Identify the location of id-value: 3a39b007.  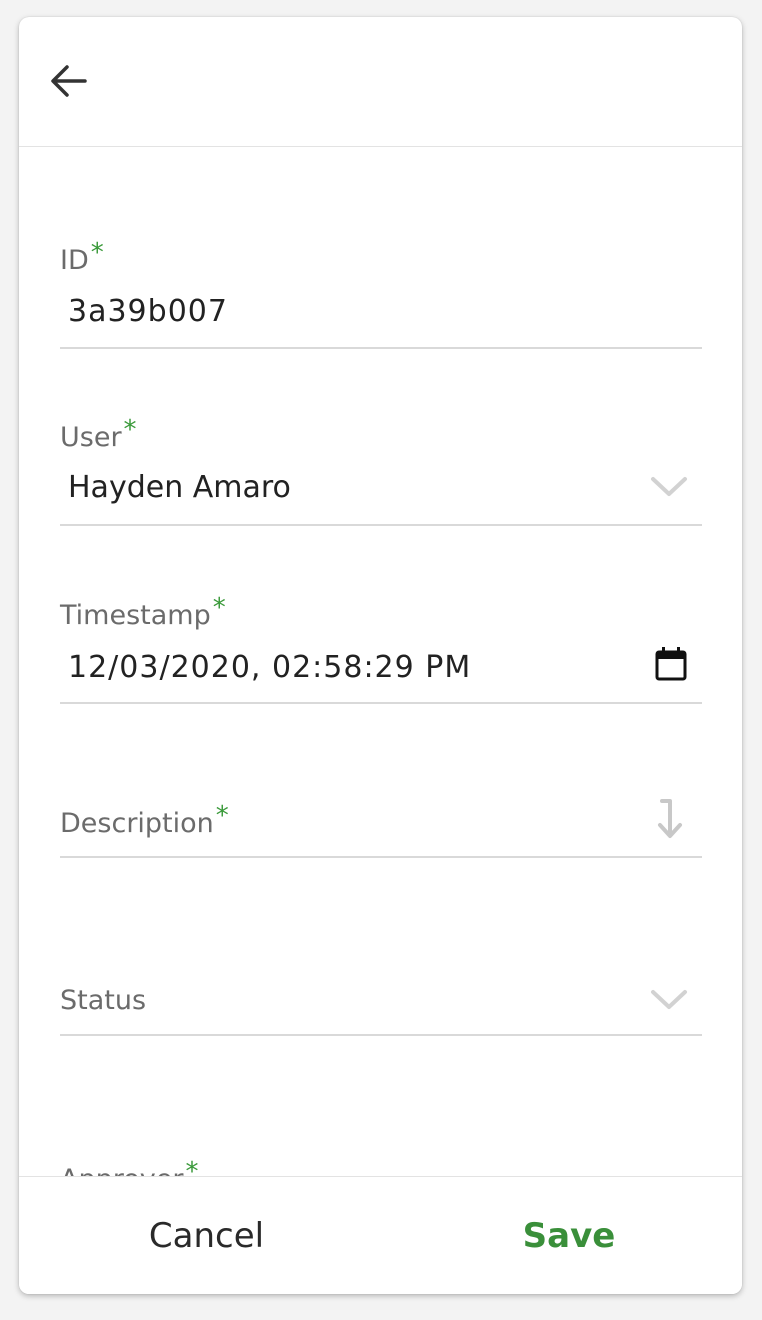
(148, 311).